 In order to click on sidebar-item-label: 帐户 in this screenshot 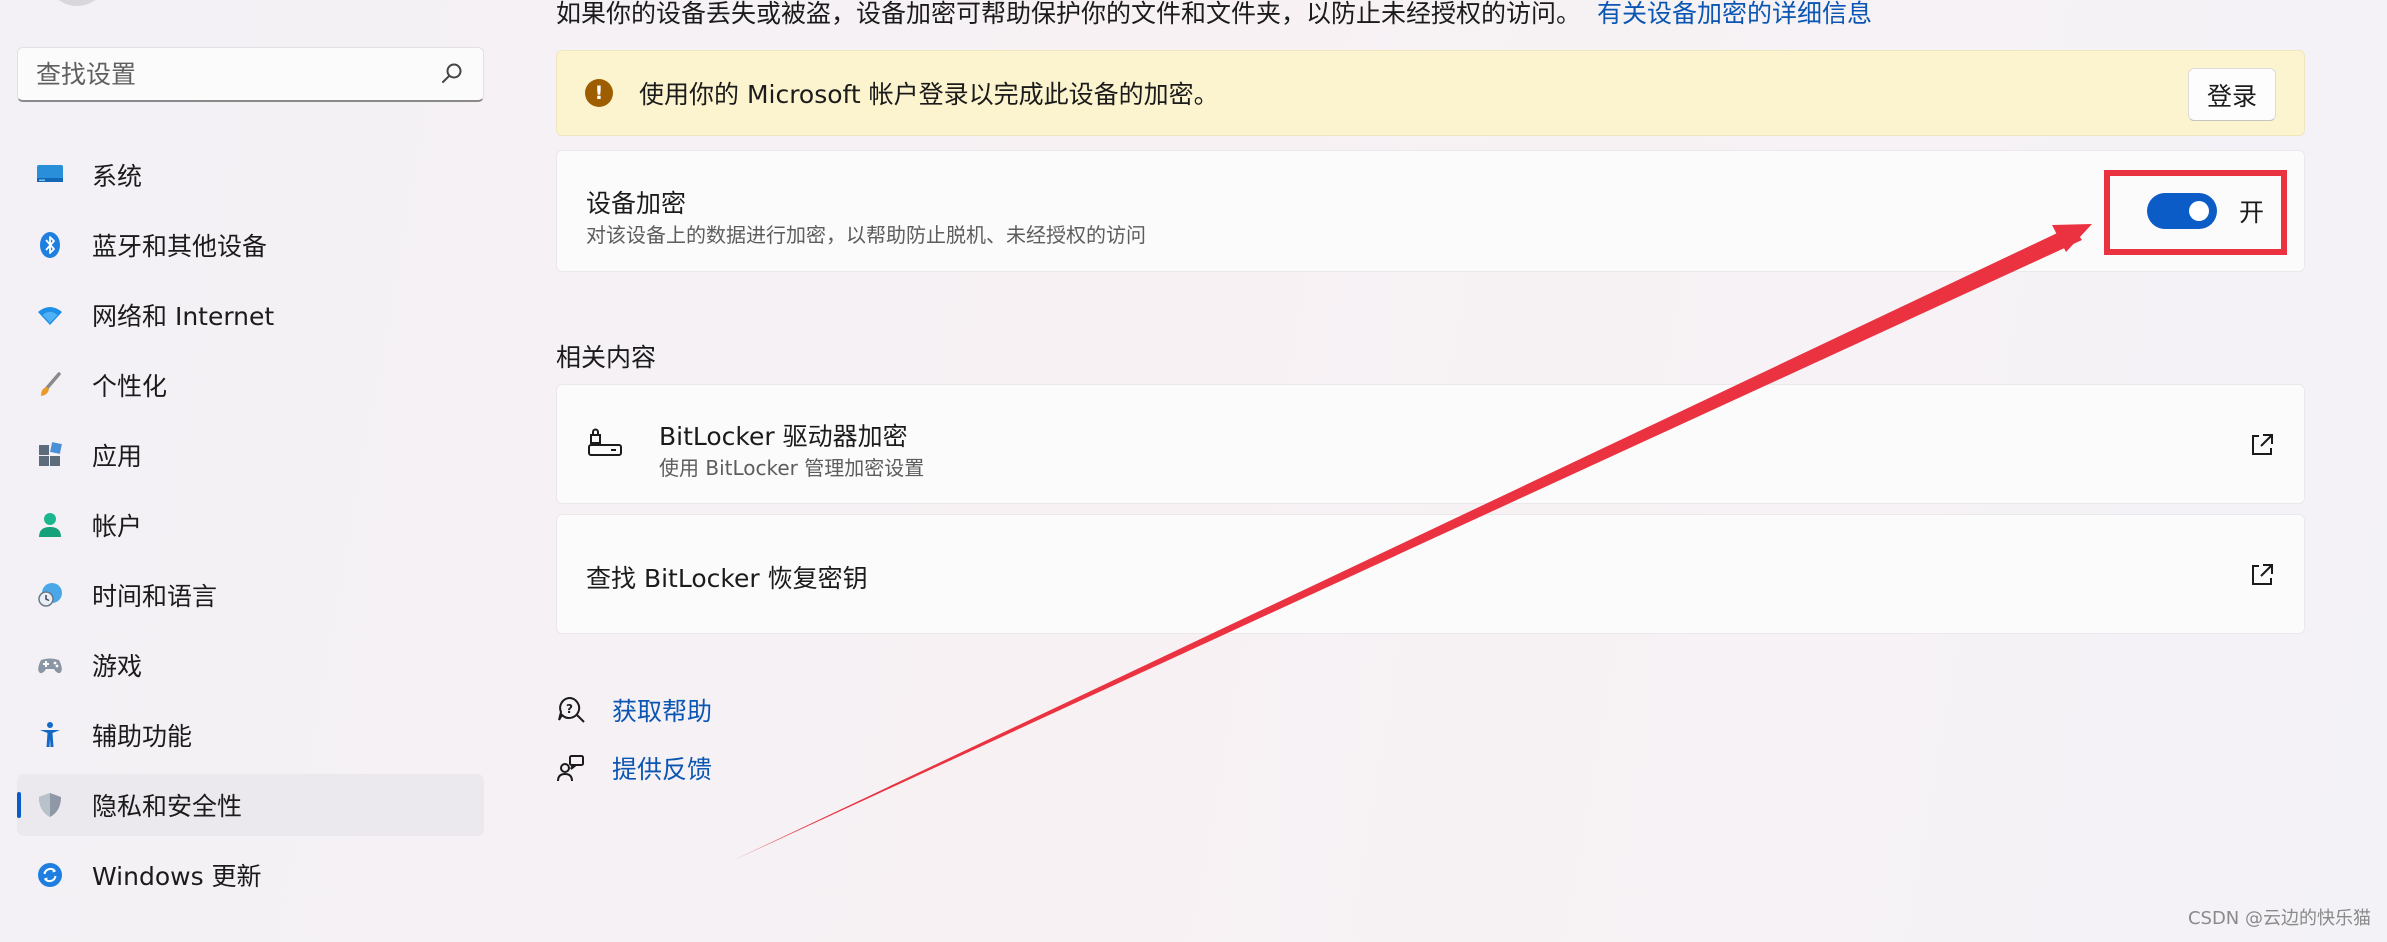, I will do `click(117, 526)`.